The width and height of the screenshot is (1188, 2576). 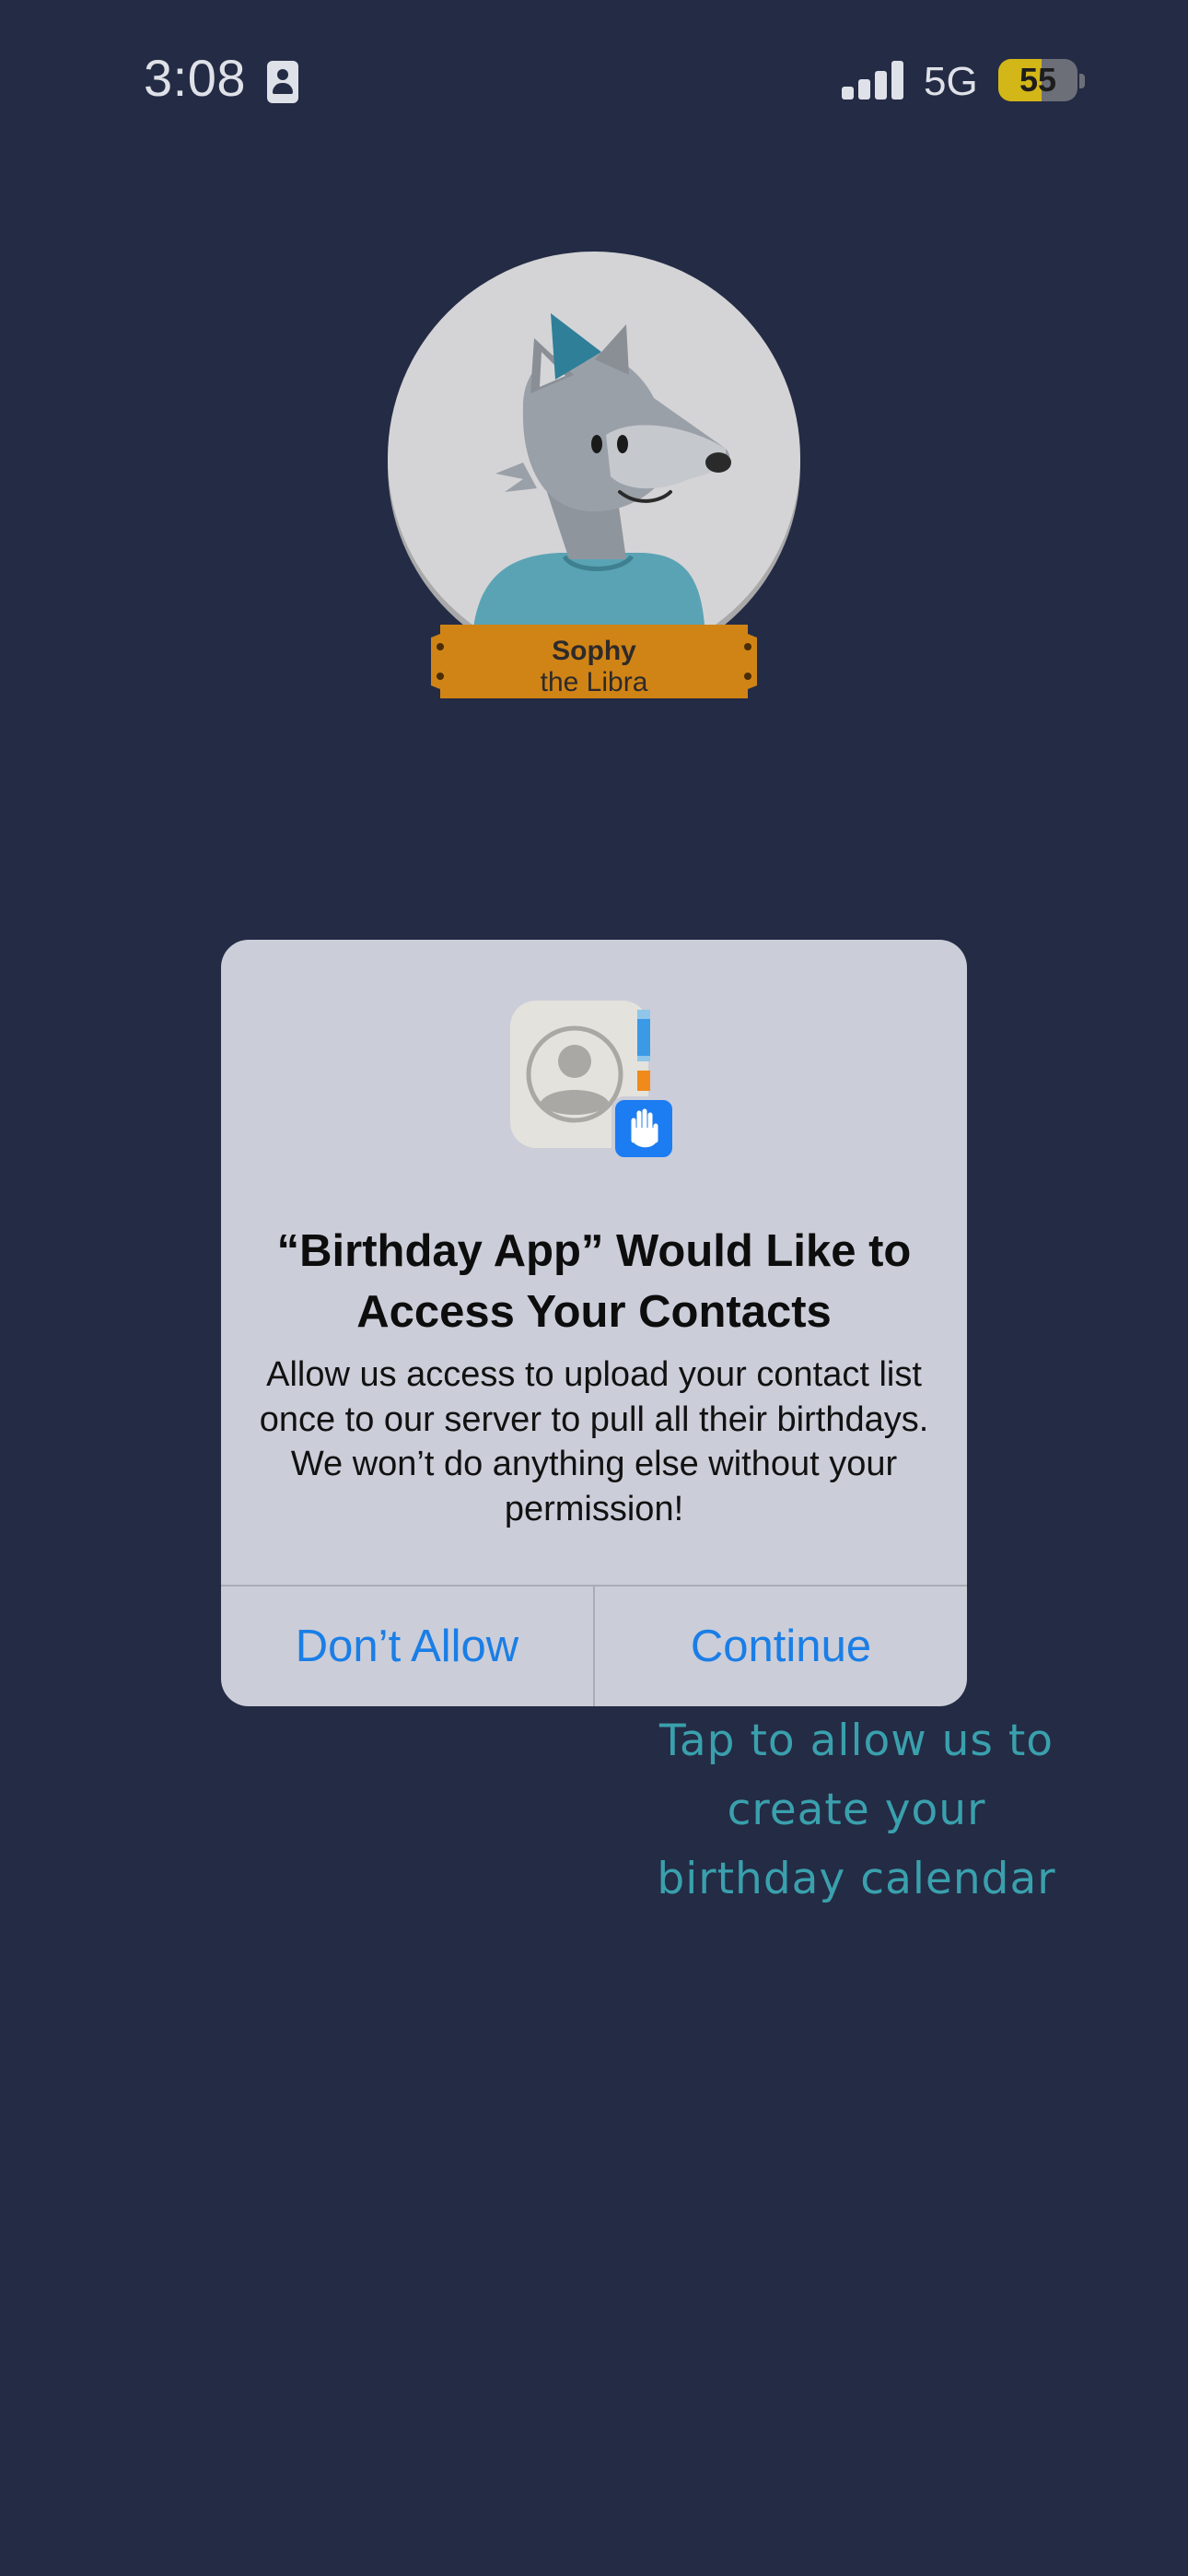 I want to click on status-bar: 3:08 5G 55, so click(x=594, y=80).